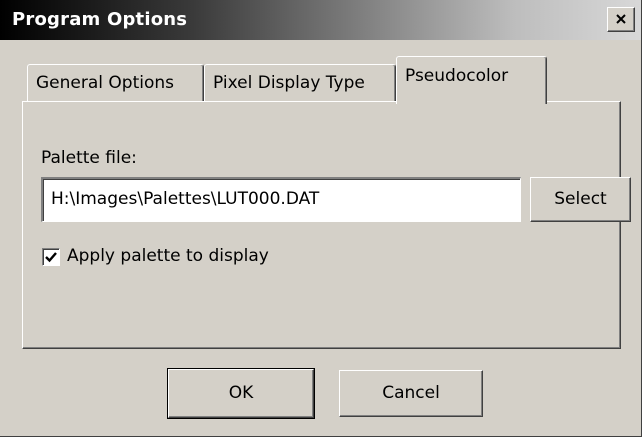 This screenshot has height=437, width=642. Describe the element at coordinates (320, 20) in the screenshot. I see `title-bar: Program Options` at that location.